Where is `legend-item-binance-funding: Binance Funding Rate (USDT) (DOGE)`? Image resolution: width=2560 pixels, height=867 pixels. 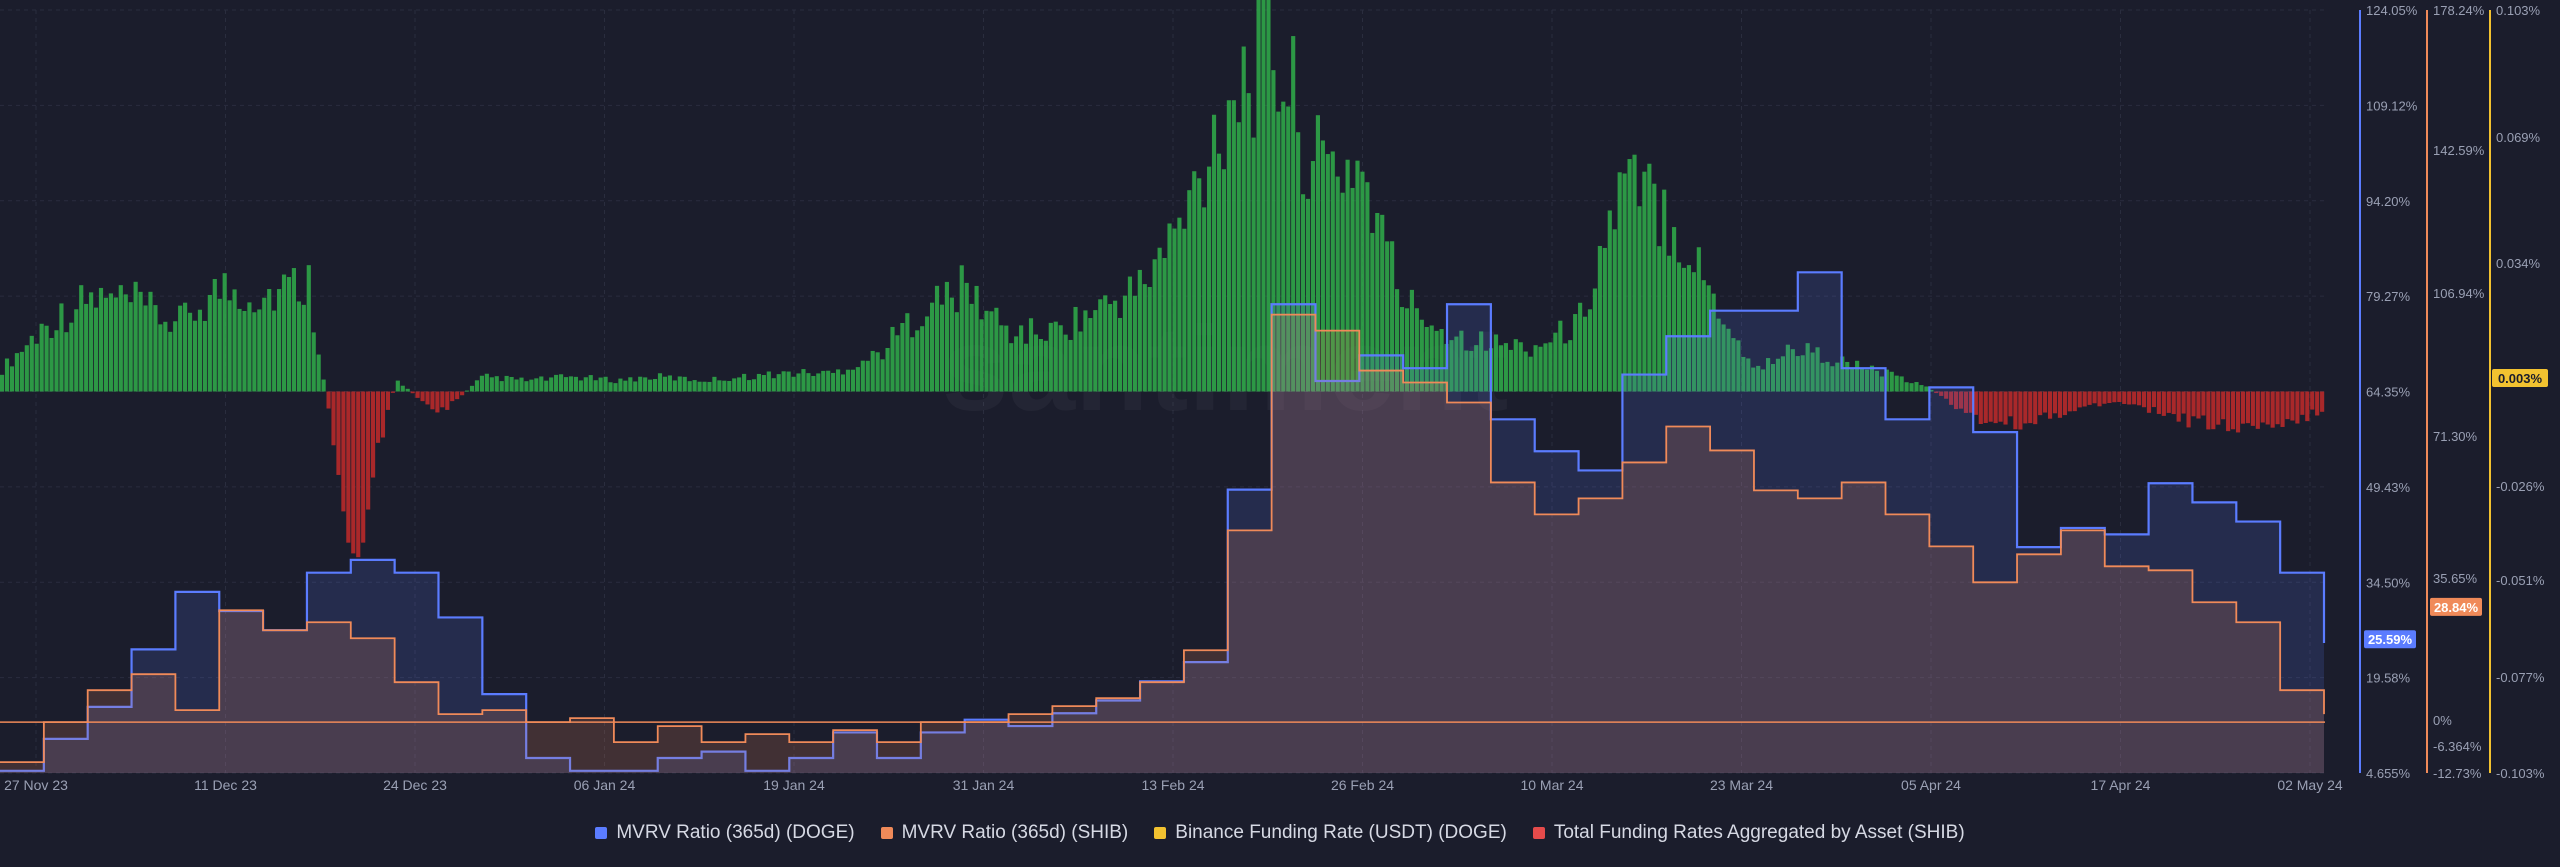 legend-item-binance-funding: Binance Funding Rate (USDT) (DOGE) is located at coordinates (1330, 833).